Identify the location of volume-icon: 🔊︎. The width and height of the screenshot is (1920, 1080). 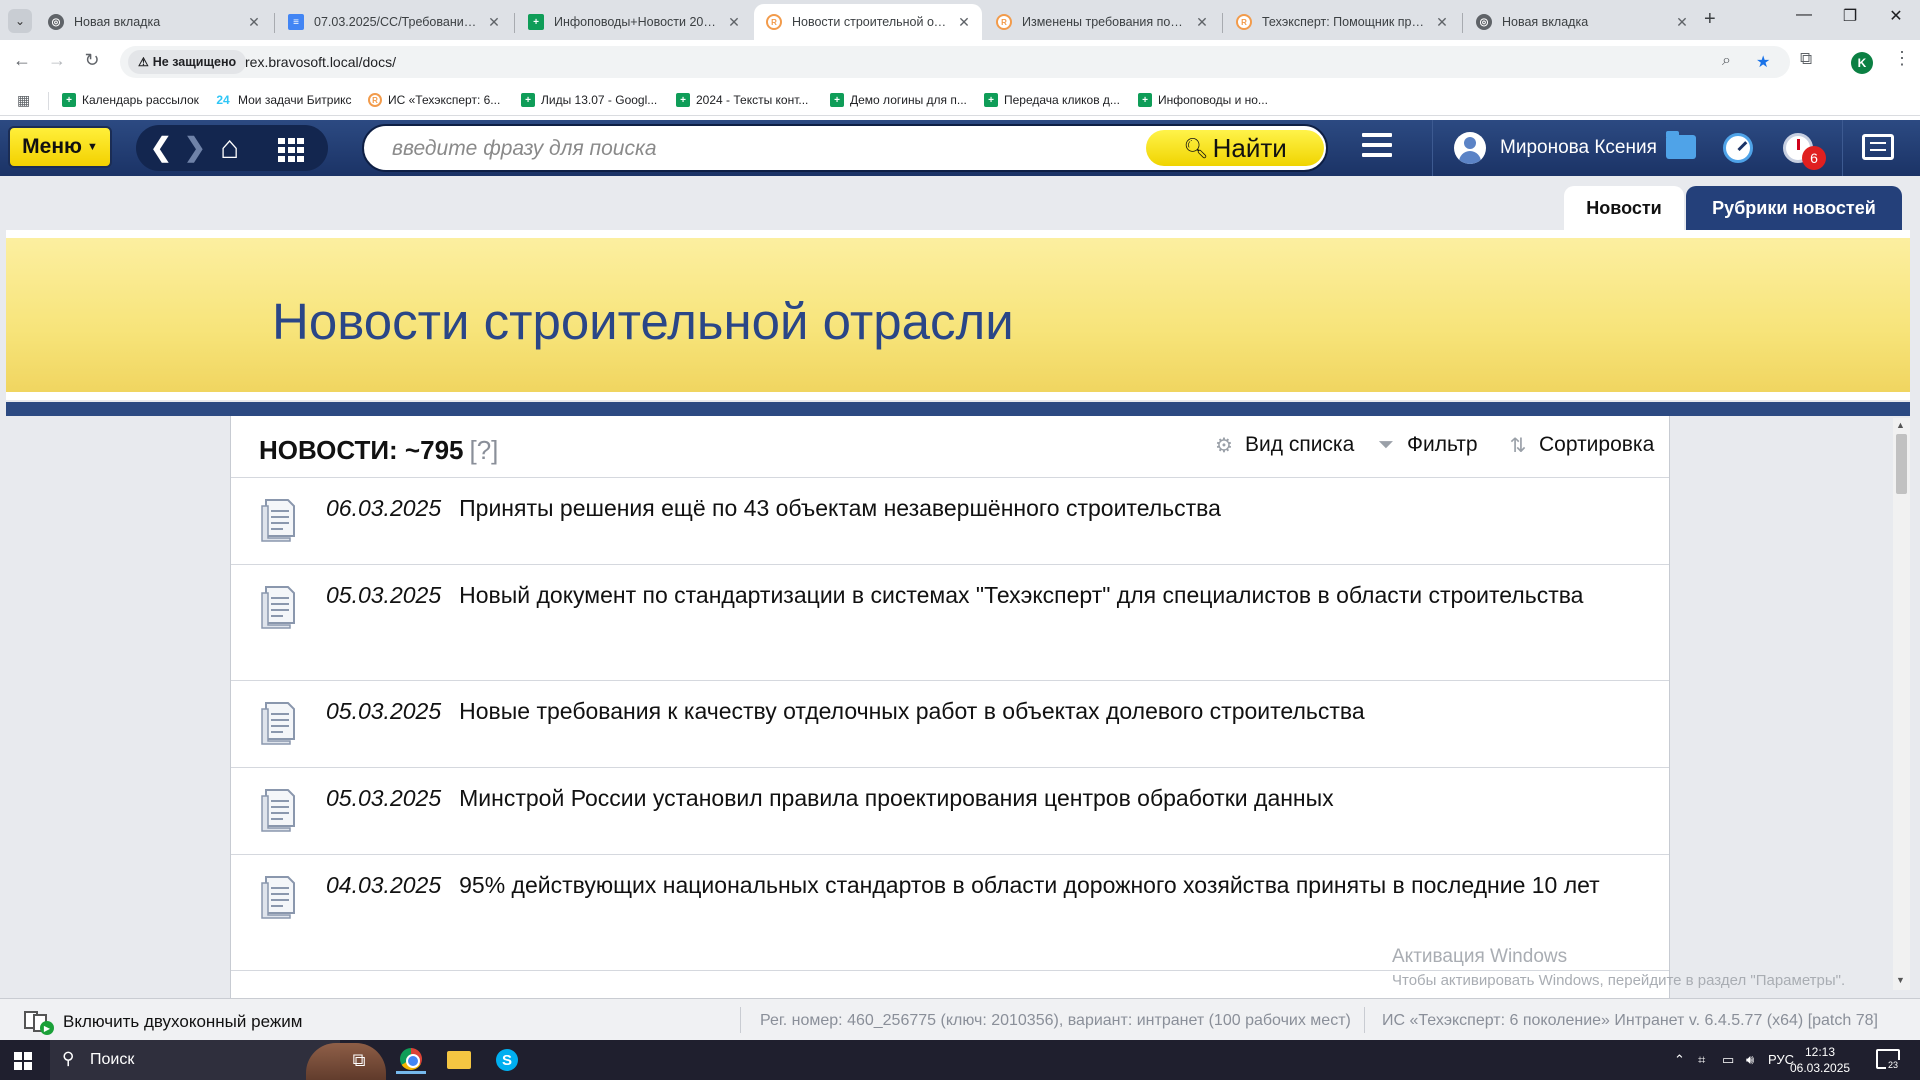
(1750, 1060).